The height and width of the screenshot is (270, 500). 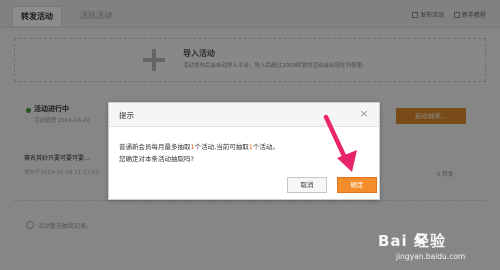 I want to click on baidu-jingyan-watermark: Bai 经验 jingyan.baidu.com, so click(x=437, y=247).